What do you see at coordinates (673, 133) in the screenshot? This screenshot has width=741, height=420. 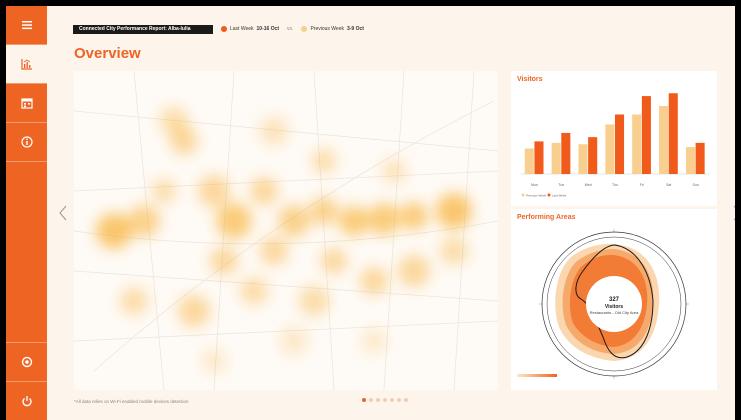 I see `bar-last-sat` at bounding box center [673, 133].